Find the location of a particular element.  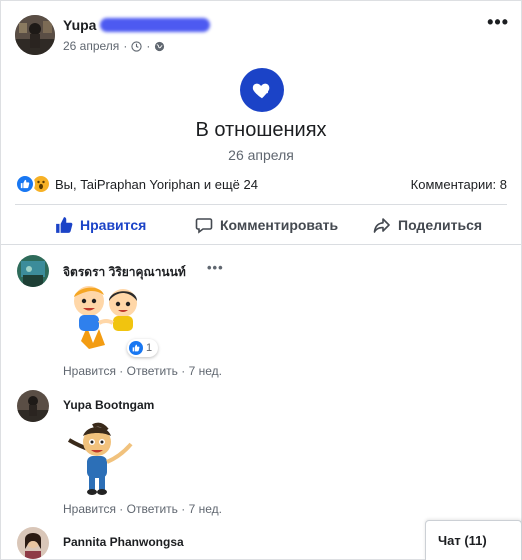

chat-tab: Чат (11) is located at coordinates (473, 540).